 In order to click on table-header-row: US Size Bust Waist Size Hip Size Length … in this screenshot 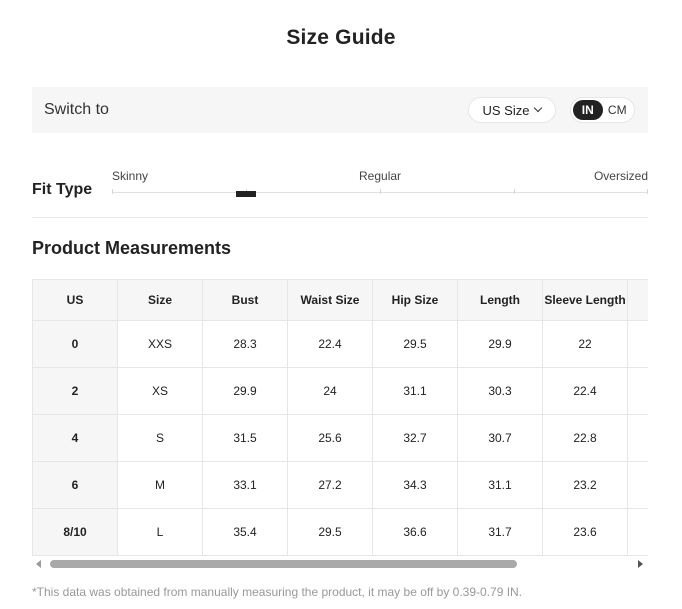, I will do `click(340, 300)`.